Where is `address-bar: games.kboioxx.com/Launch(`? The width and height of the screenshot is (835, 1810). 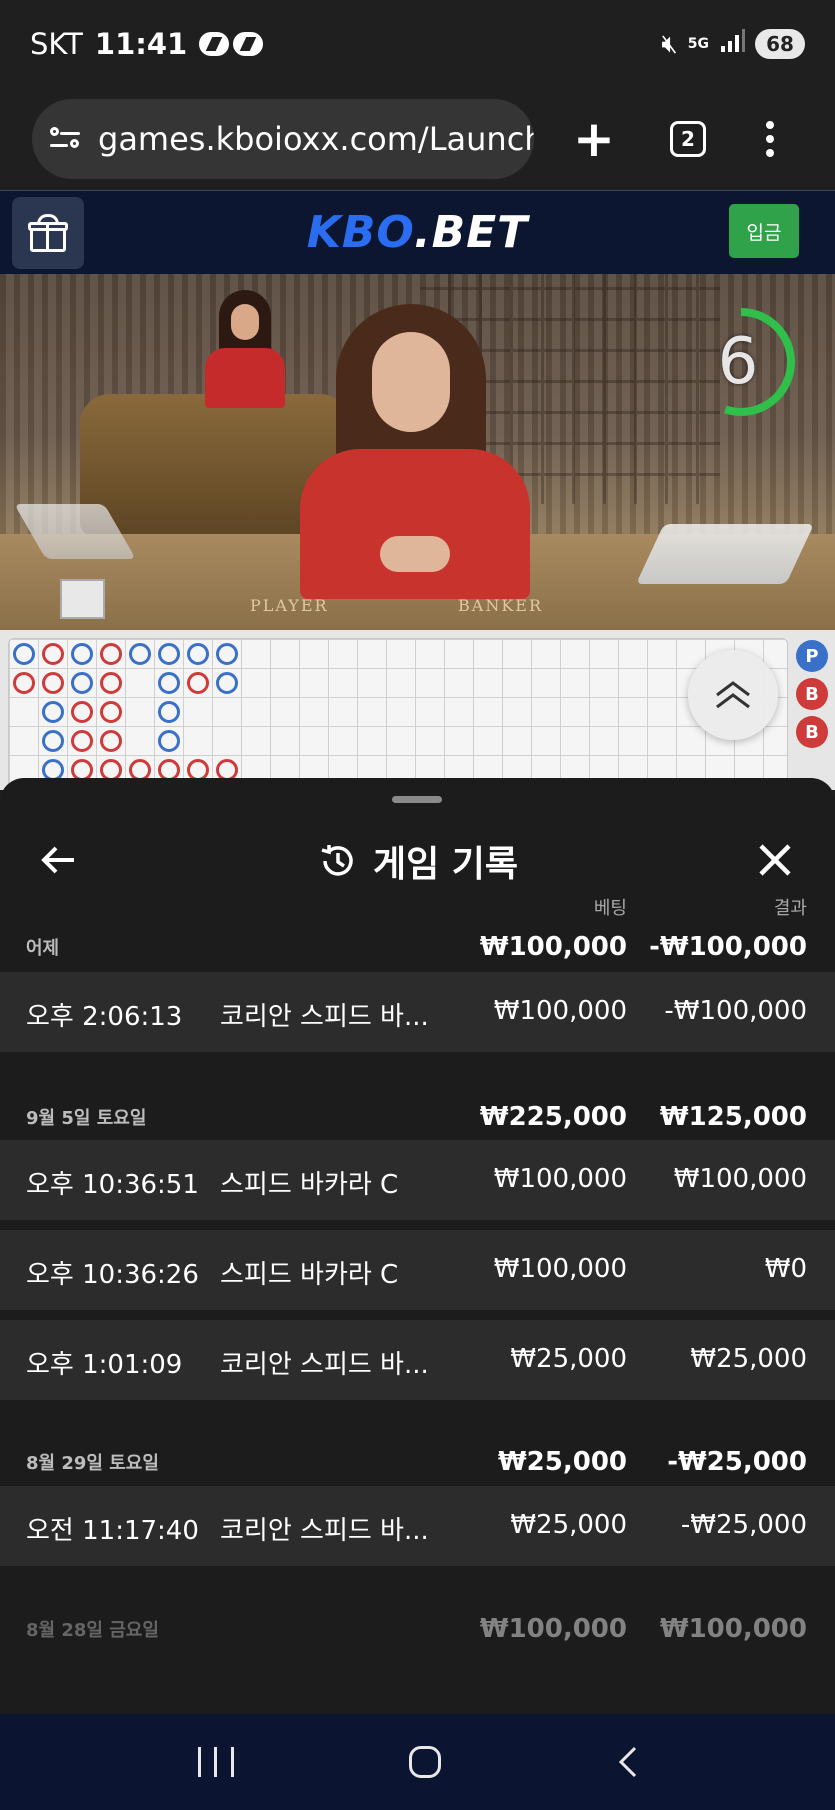 address-bar: games.kboioxx.com/Launch( is located at coordinates (283, 139).